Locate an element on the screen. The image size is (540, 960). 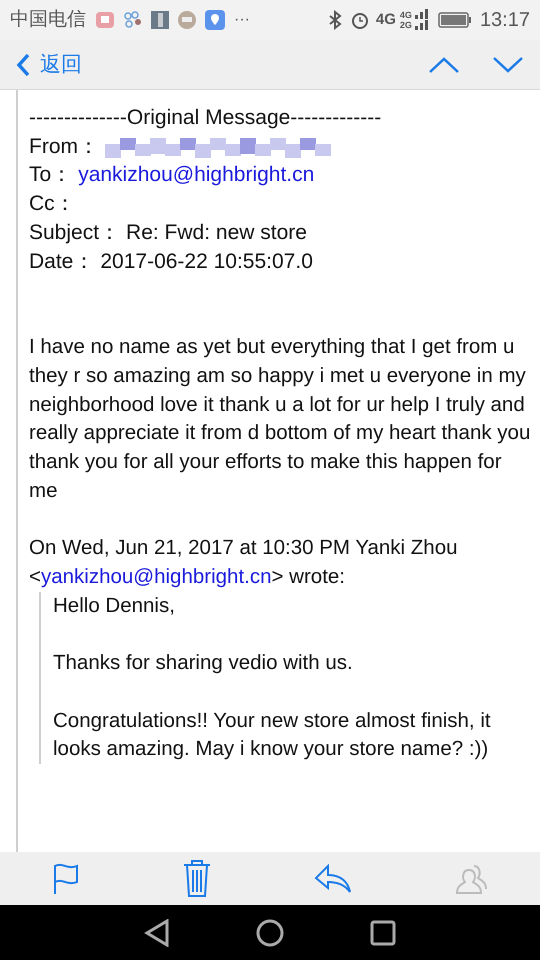
trash-icon is located at coordinates (196, 879).